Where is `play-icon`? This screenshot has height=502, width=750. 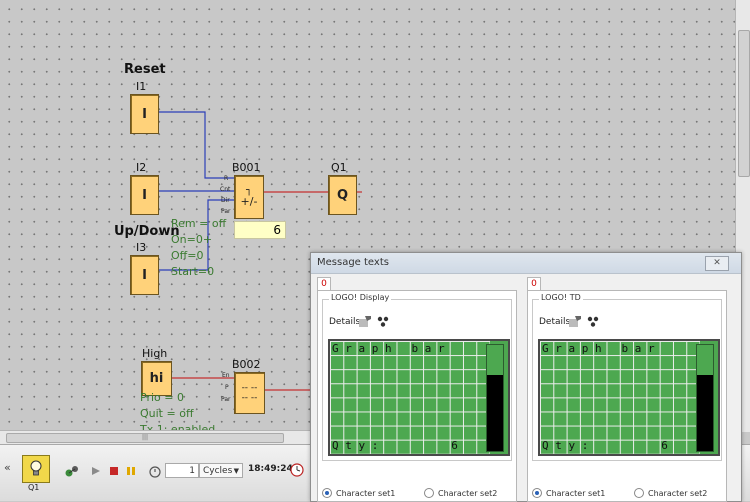 play-icon is located at coordinates (96, 471).